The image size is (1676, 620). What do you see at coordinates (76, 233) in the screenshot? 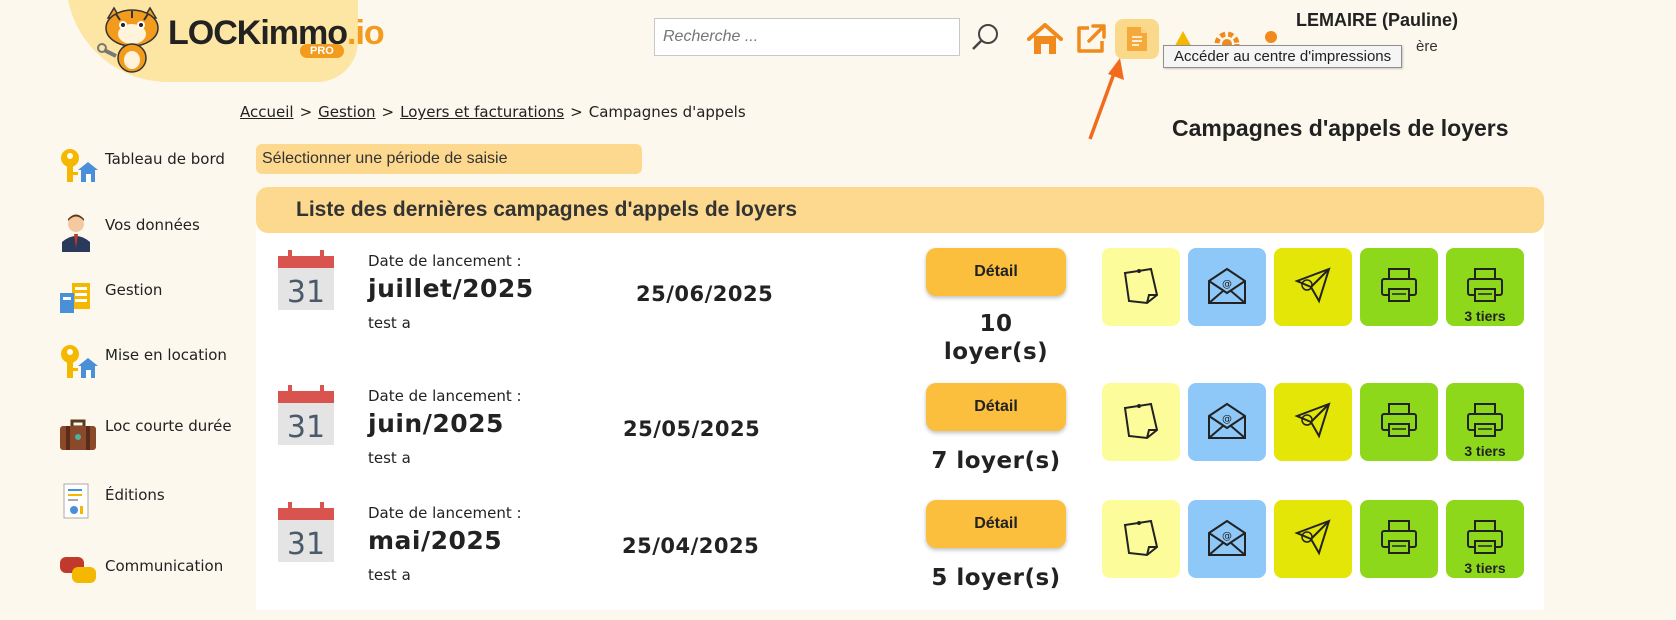
I see `person-icon` at bounding box center [76, 233].